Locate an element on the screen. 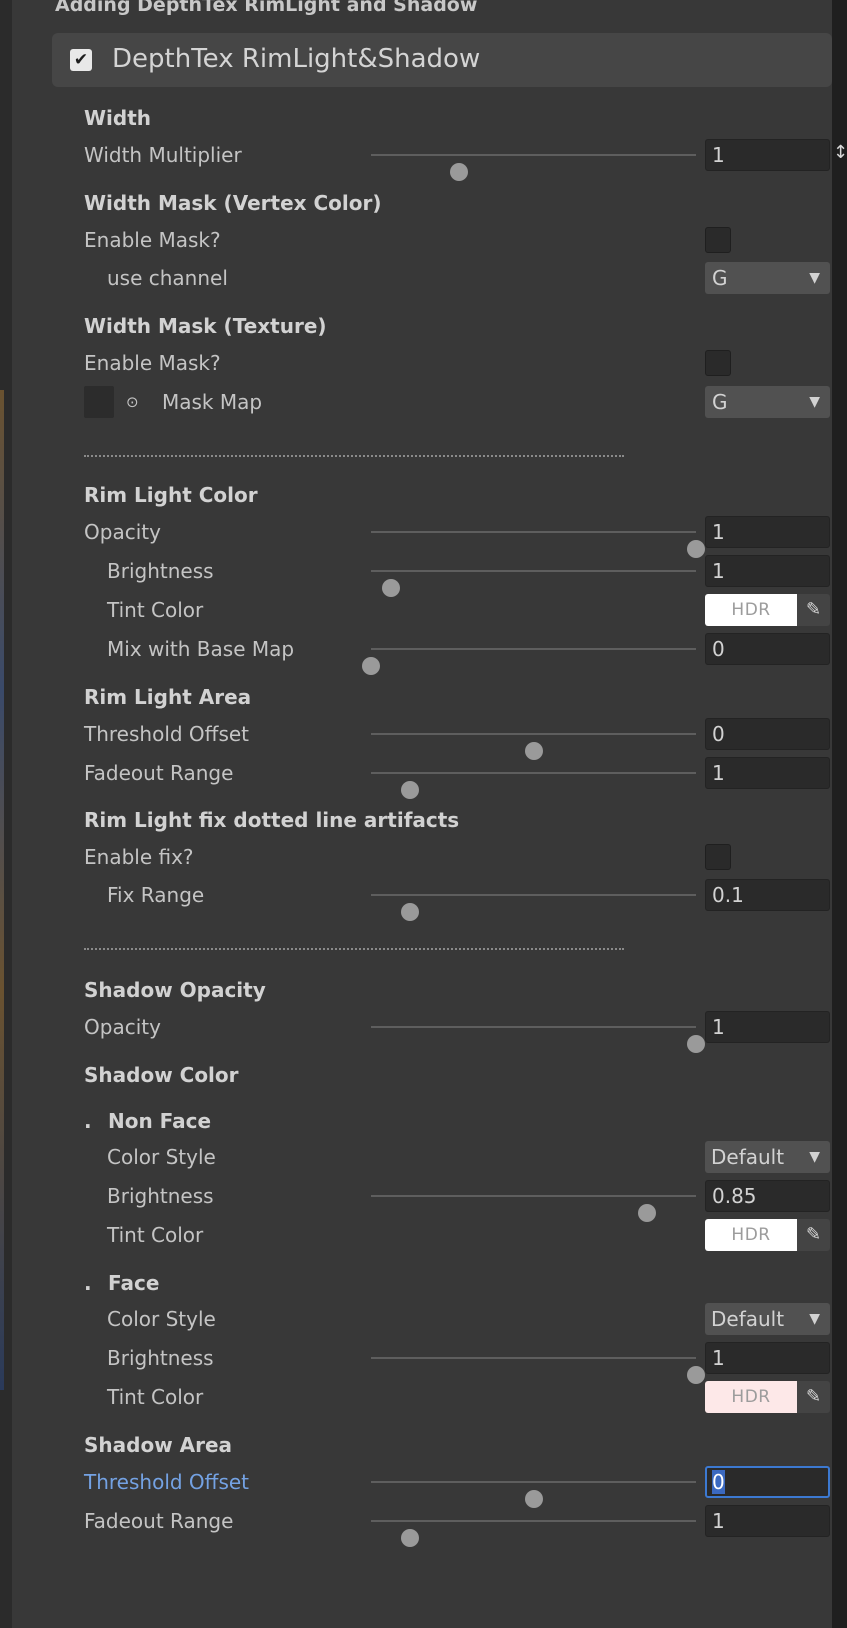 The width and height of the screenshot is (847, 1628). shadow-opacity-row: Opacity 1 is located at coordinates (423, 1031).